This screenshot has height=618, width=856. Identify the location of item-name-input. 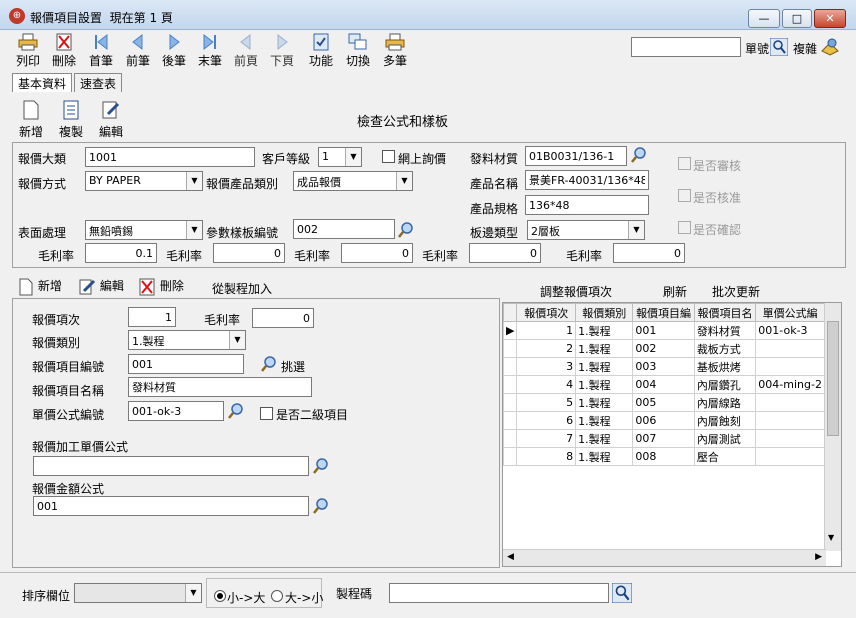
(220, 387).